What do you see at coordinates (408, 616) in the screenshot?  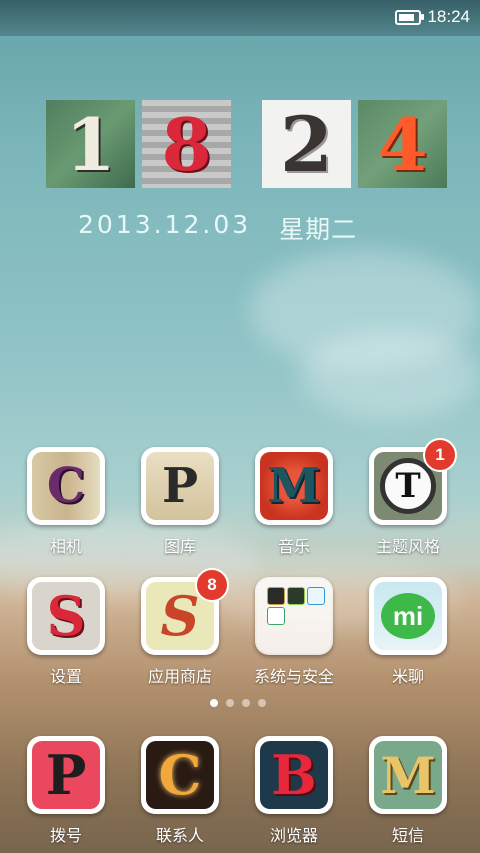 I see `miliao-icon: mi` at bounding box center [408, 616].